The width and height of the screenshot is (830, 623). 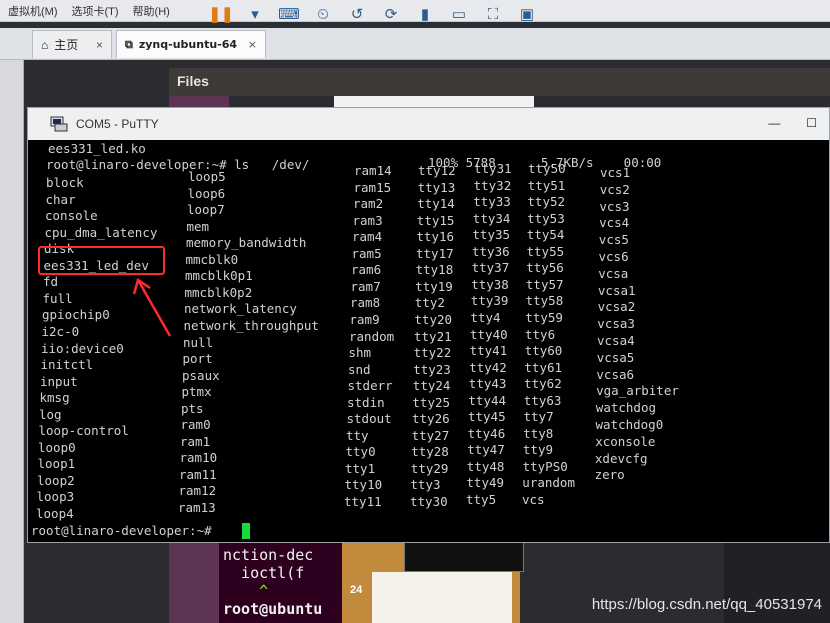 What do you see at coordinates (151, 11) in the screenshot?
I see `menu-help: 帮助(H)` at bounding box center [151, 11].